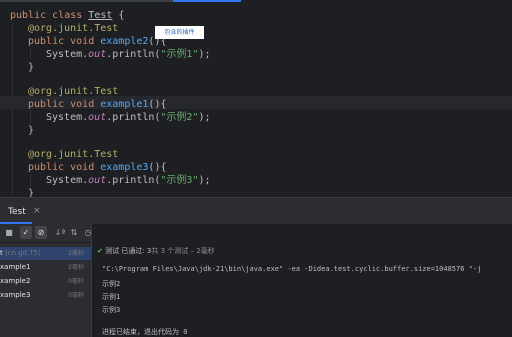 The width and height of the screenshot is (512, 337). I want to click on exit-line: 进程已结束，退出代码为 0, so click(145, 332).